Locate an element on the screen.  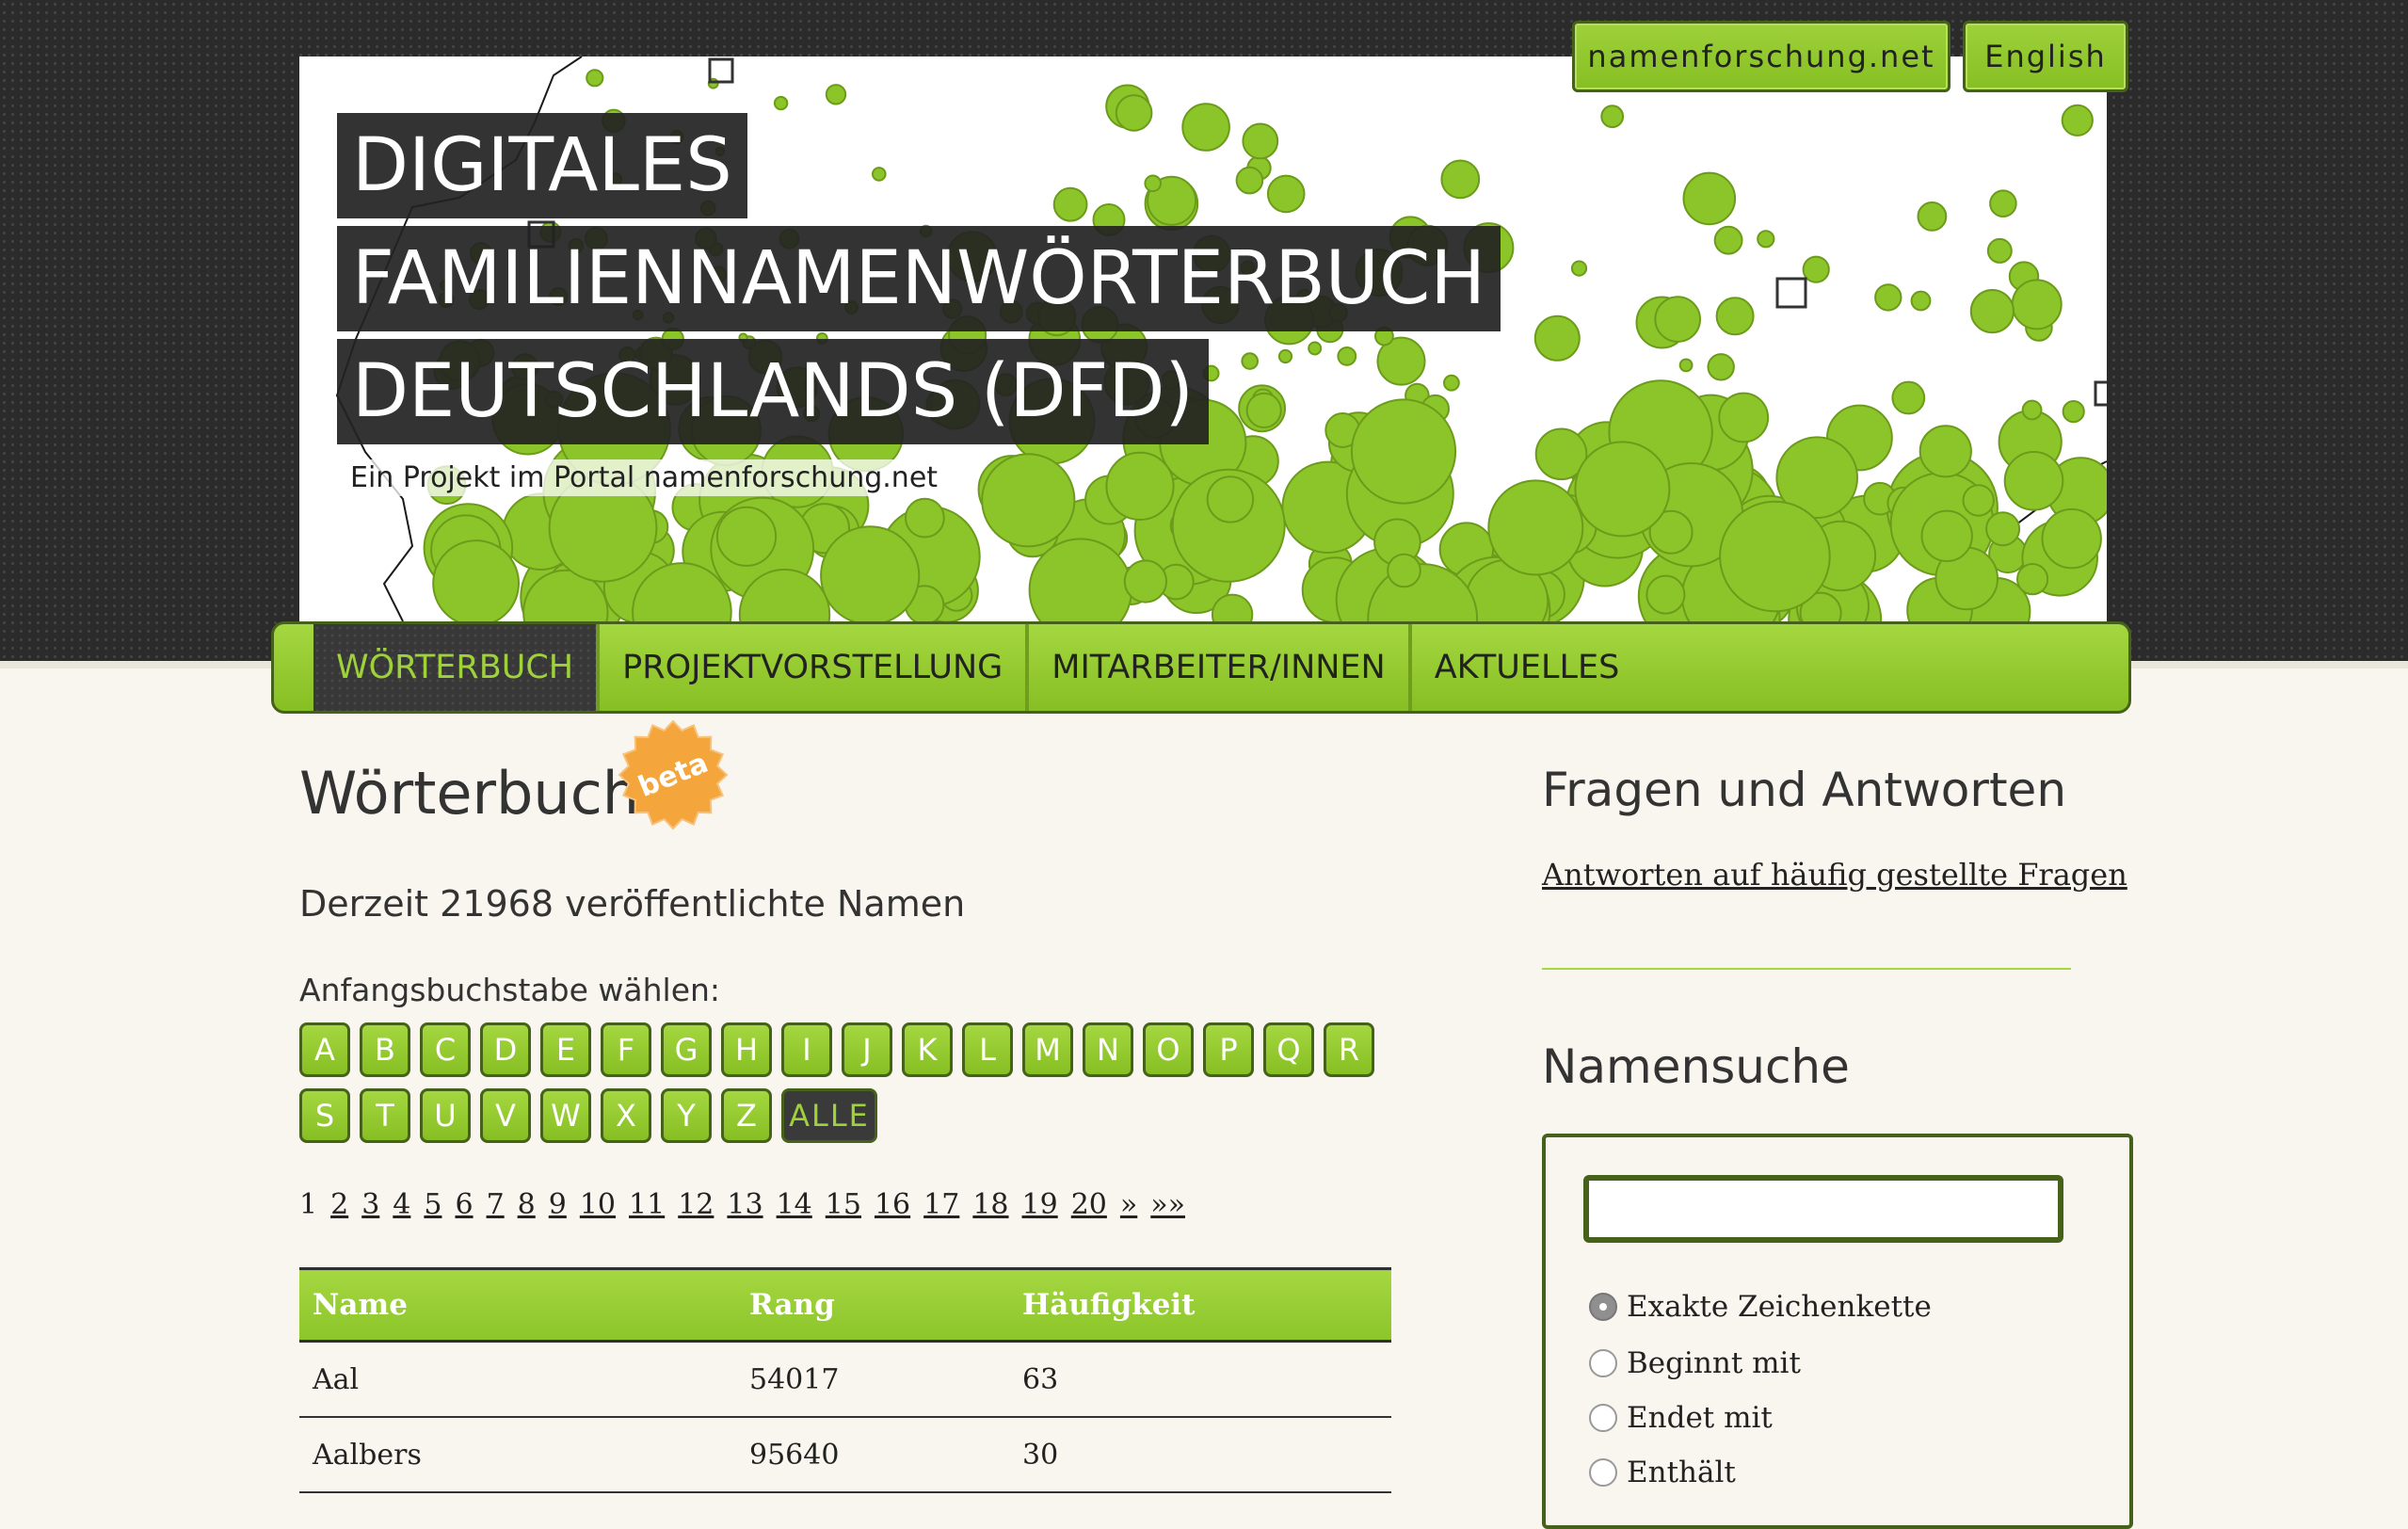
page-link: 14 is located at coordinates (795, 1205).